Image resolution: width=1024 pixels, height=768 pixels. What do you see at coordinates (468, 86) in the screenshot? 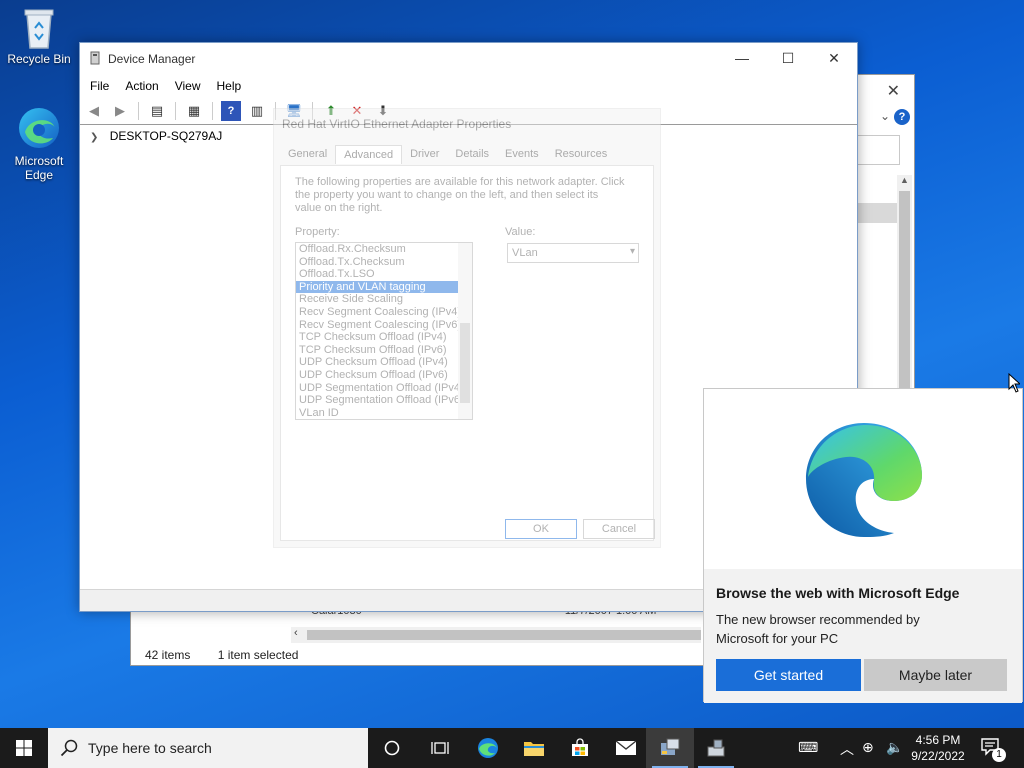
I see `menu-bar: File Action View Help` at bounding box center [468, 86].